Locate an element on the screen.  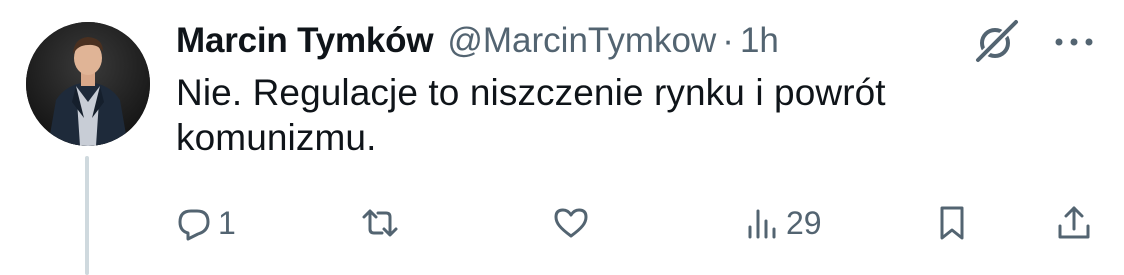
reply-button: 1 is located at coordinates (206, 223).